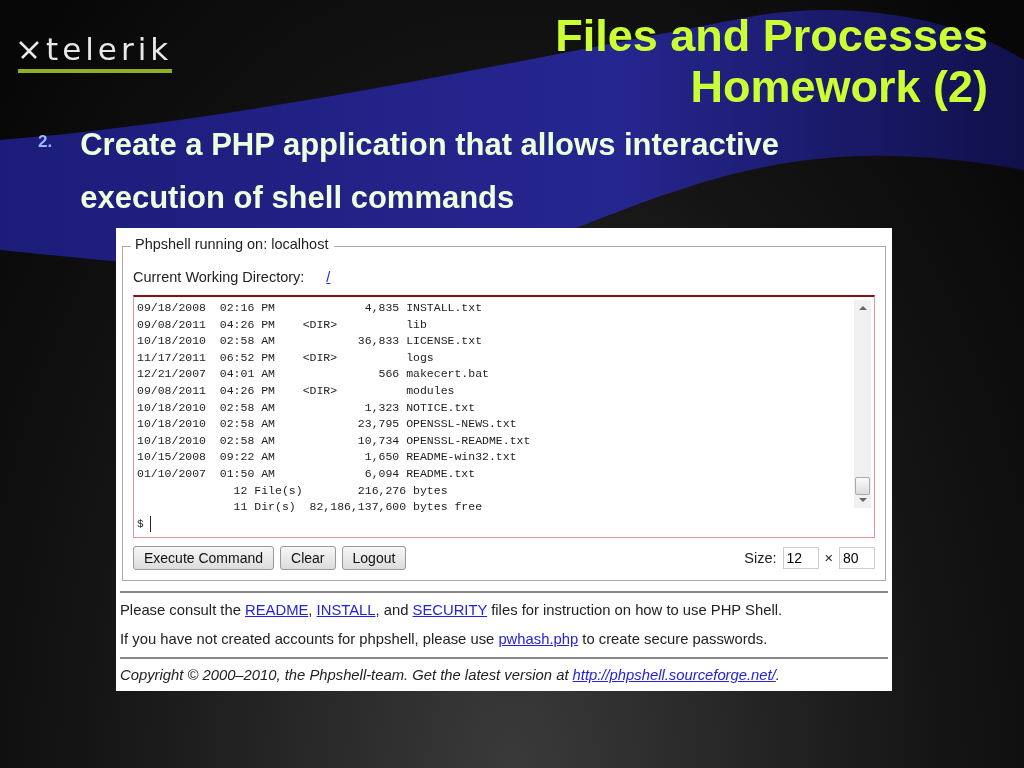 The width and height of the screenshot is (1024, 768). What do you see at coordinates (771, 35) in the screenshot?
I see `slide-title: Files and Processes` at bounding box center [771, 35].